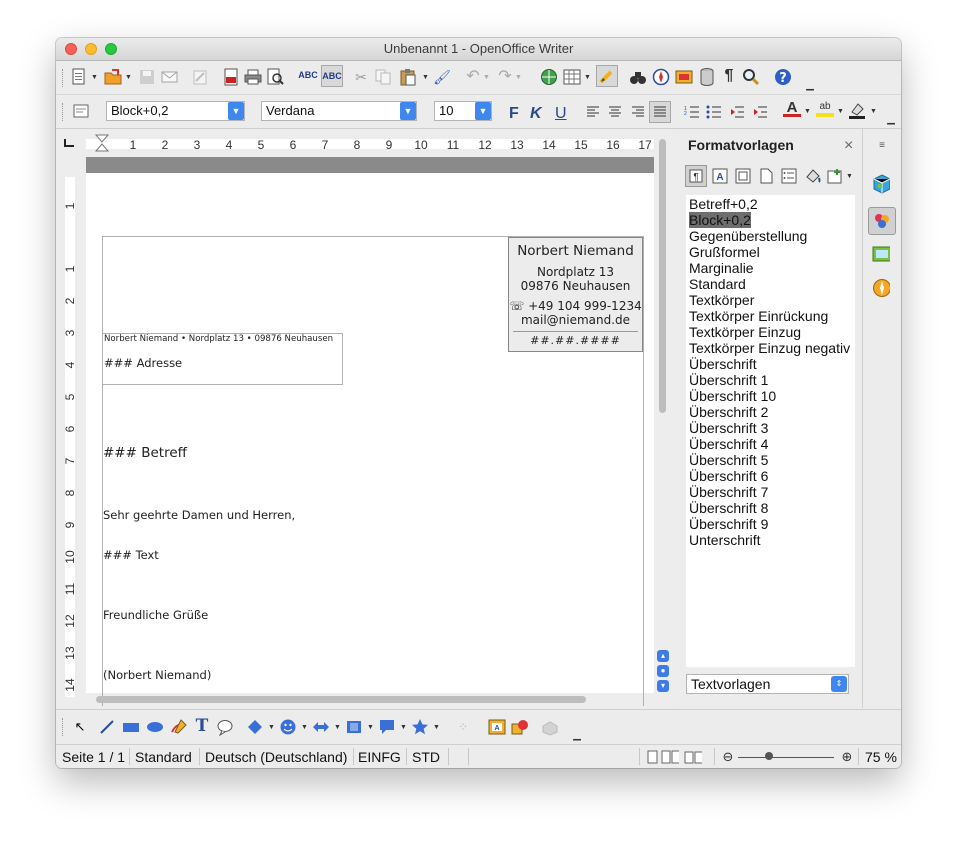 The height and width of the screenshot is (842, 957). I want to click on stars-icon, so click(420, 727).